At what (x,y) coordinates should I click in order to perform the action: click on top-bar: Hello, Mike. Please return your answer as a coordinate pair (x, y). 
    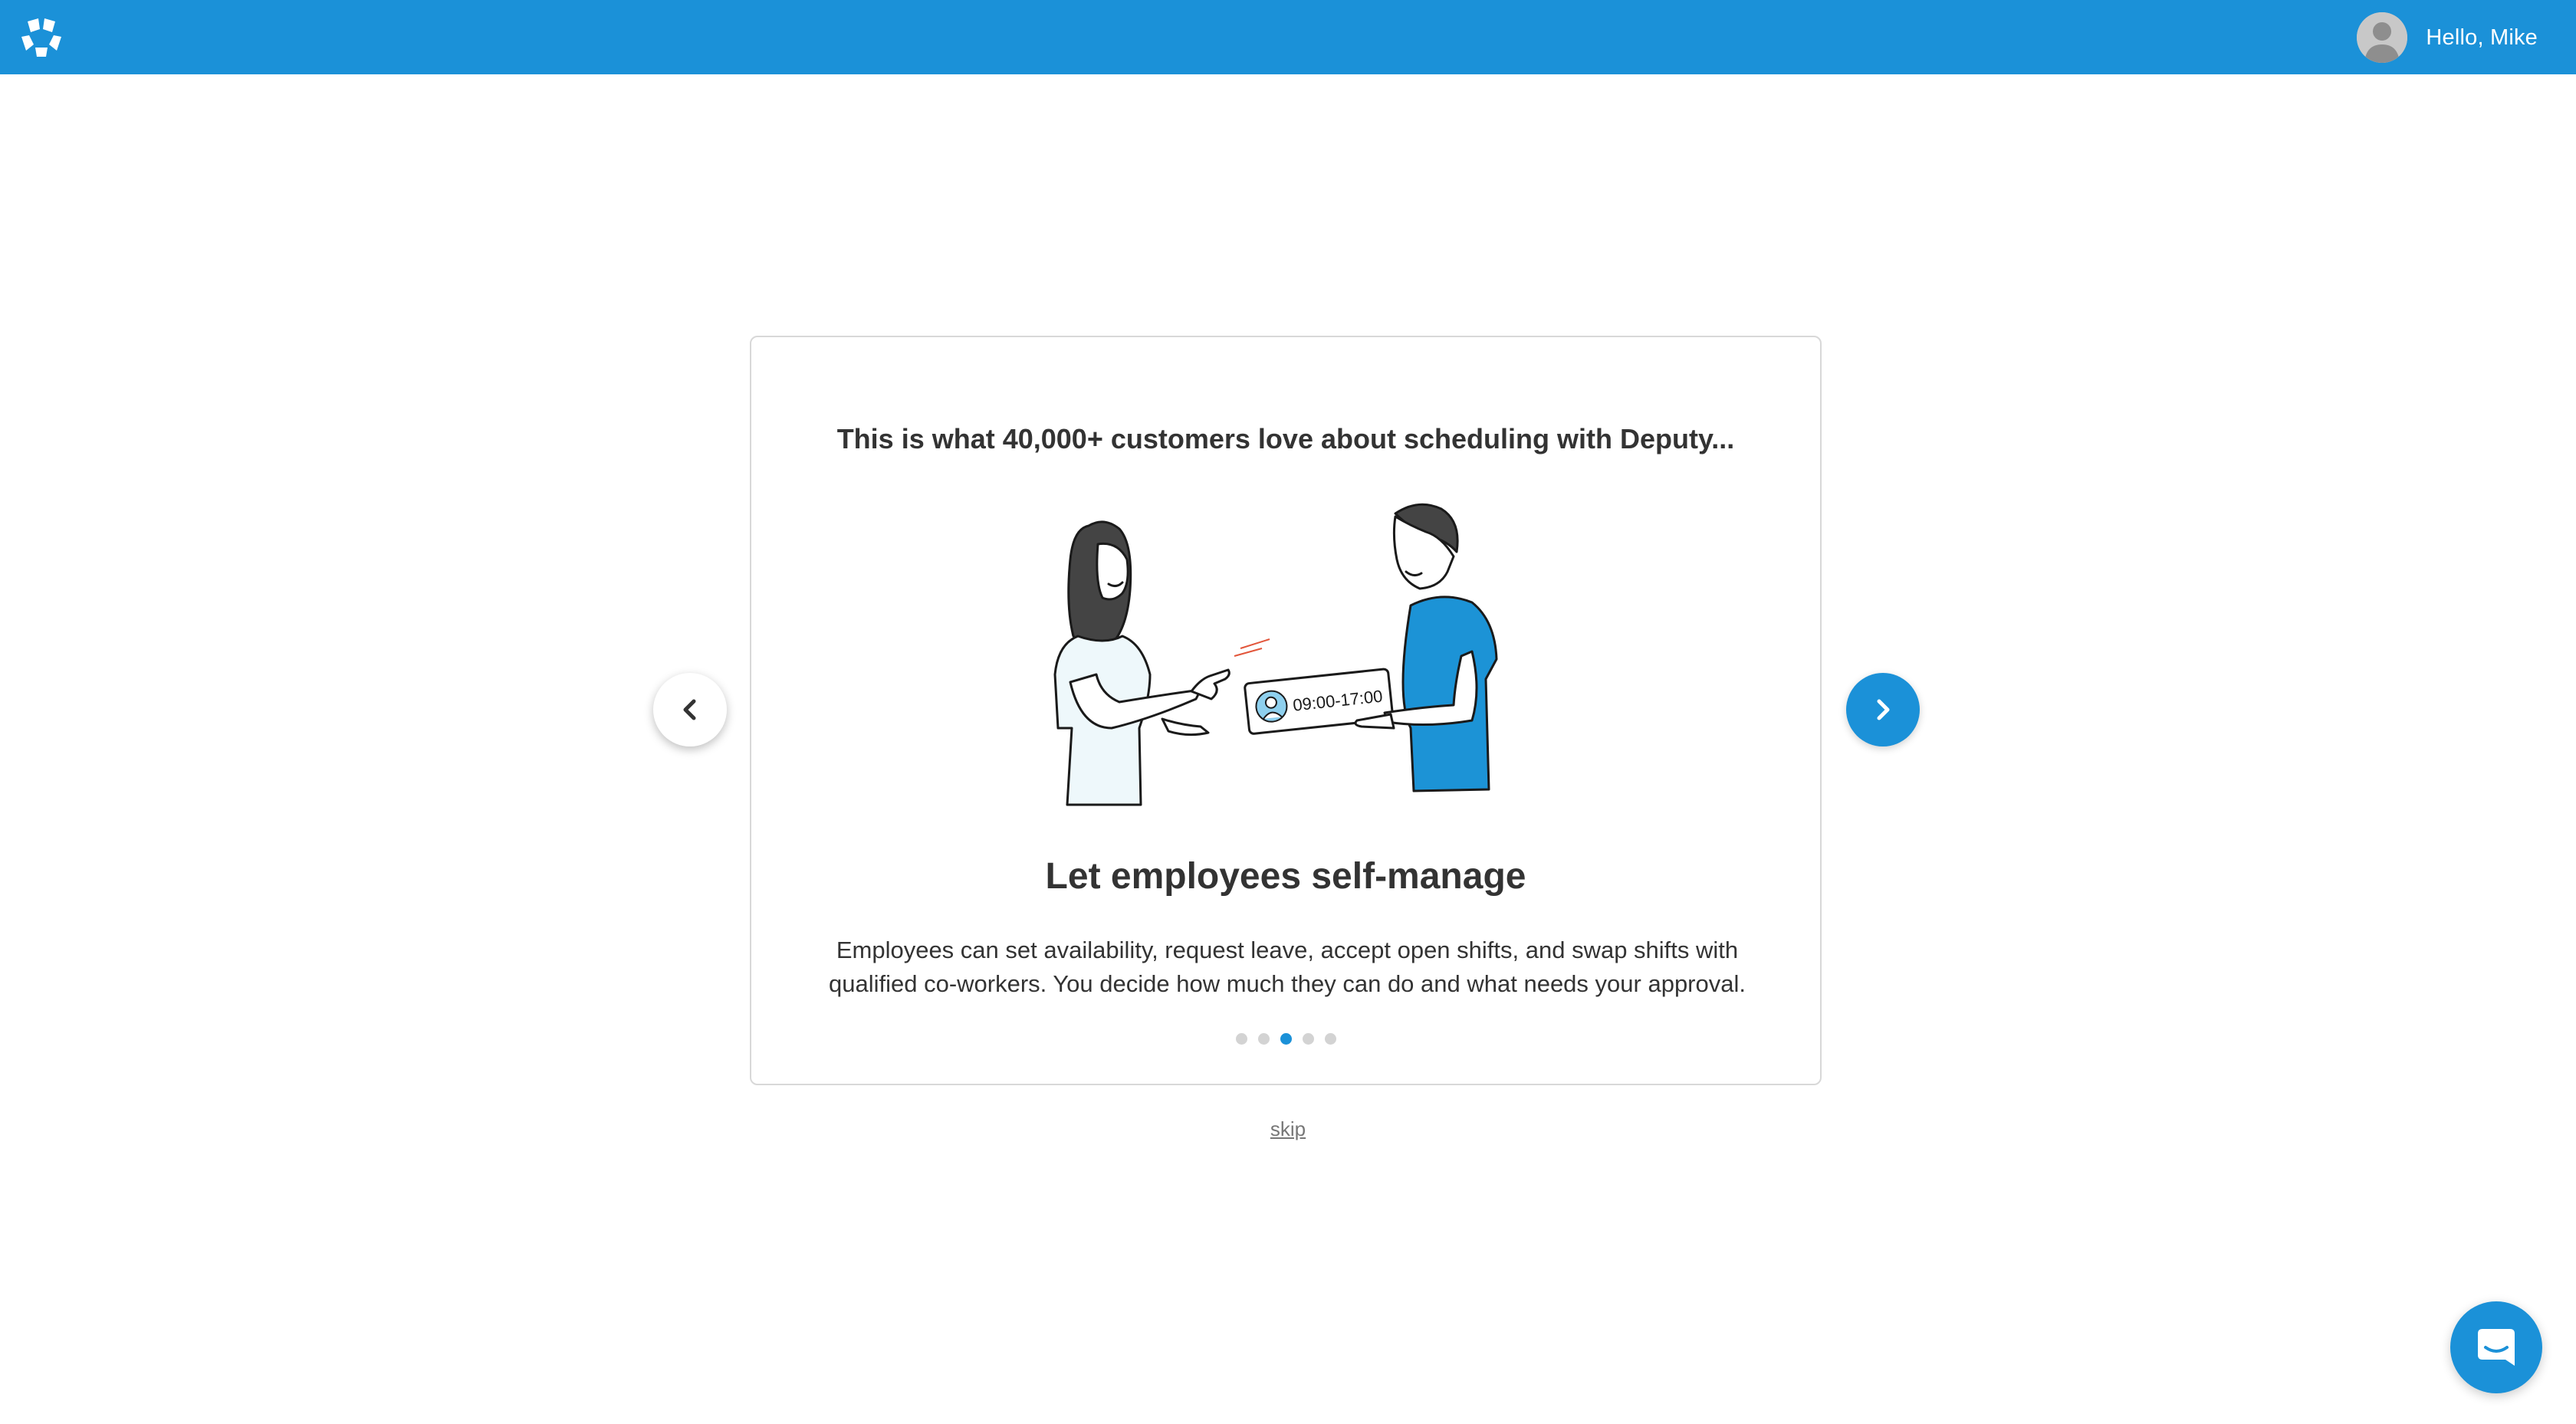
    Looking at the image, I should click on (1288, 37).